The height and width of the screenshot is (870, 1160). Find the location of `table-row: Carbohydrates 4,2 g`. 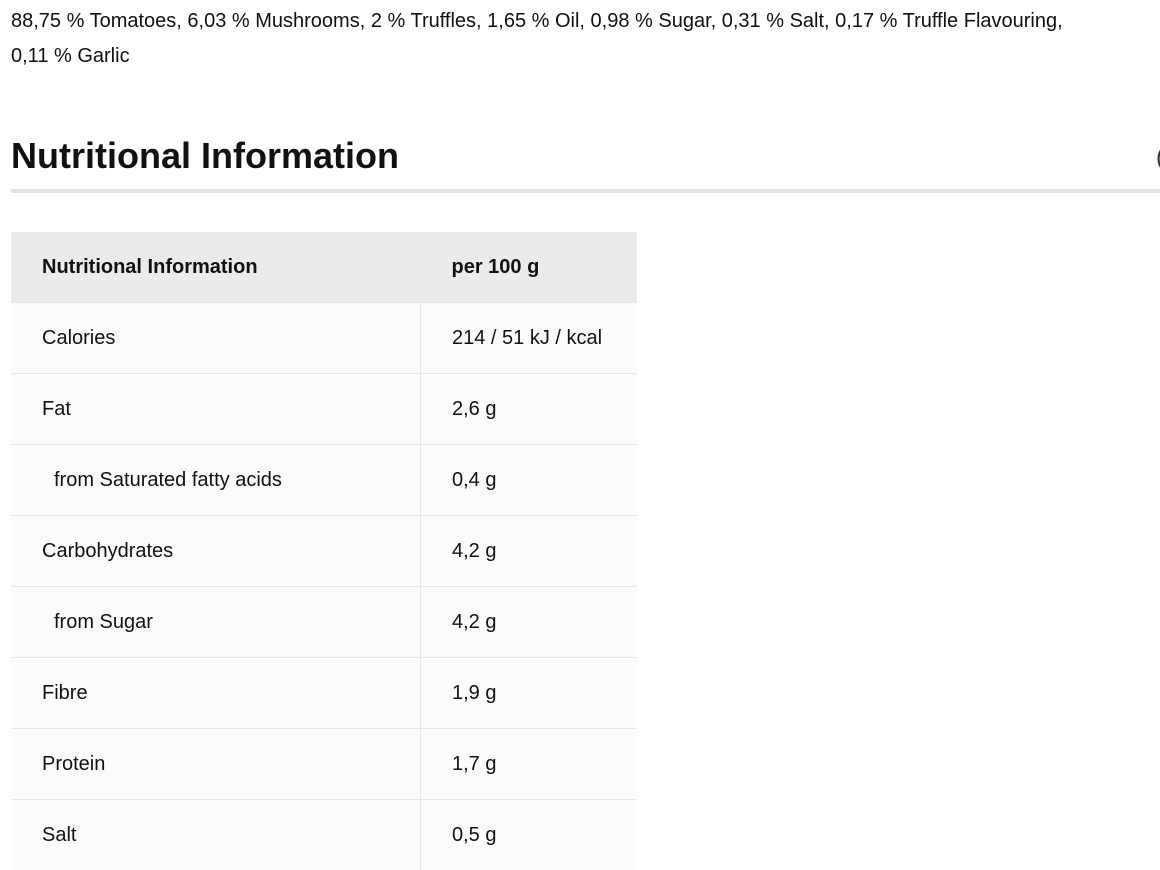

table-row: Carbohydrates 4,2 g is located at coordinates (324, 551).